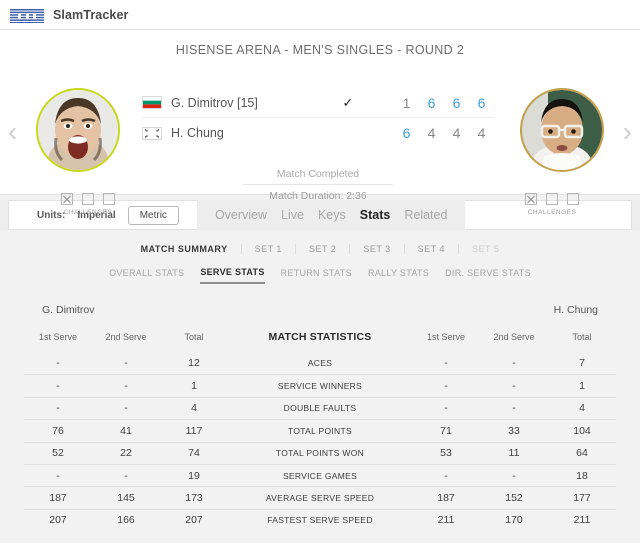 Image resolution: width=640 pixels, height=543 pixels. I want to click on sub-tab-dir-serve-stats: DIR. SERVE STATS, so click(488, 275).